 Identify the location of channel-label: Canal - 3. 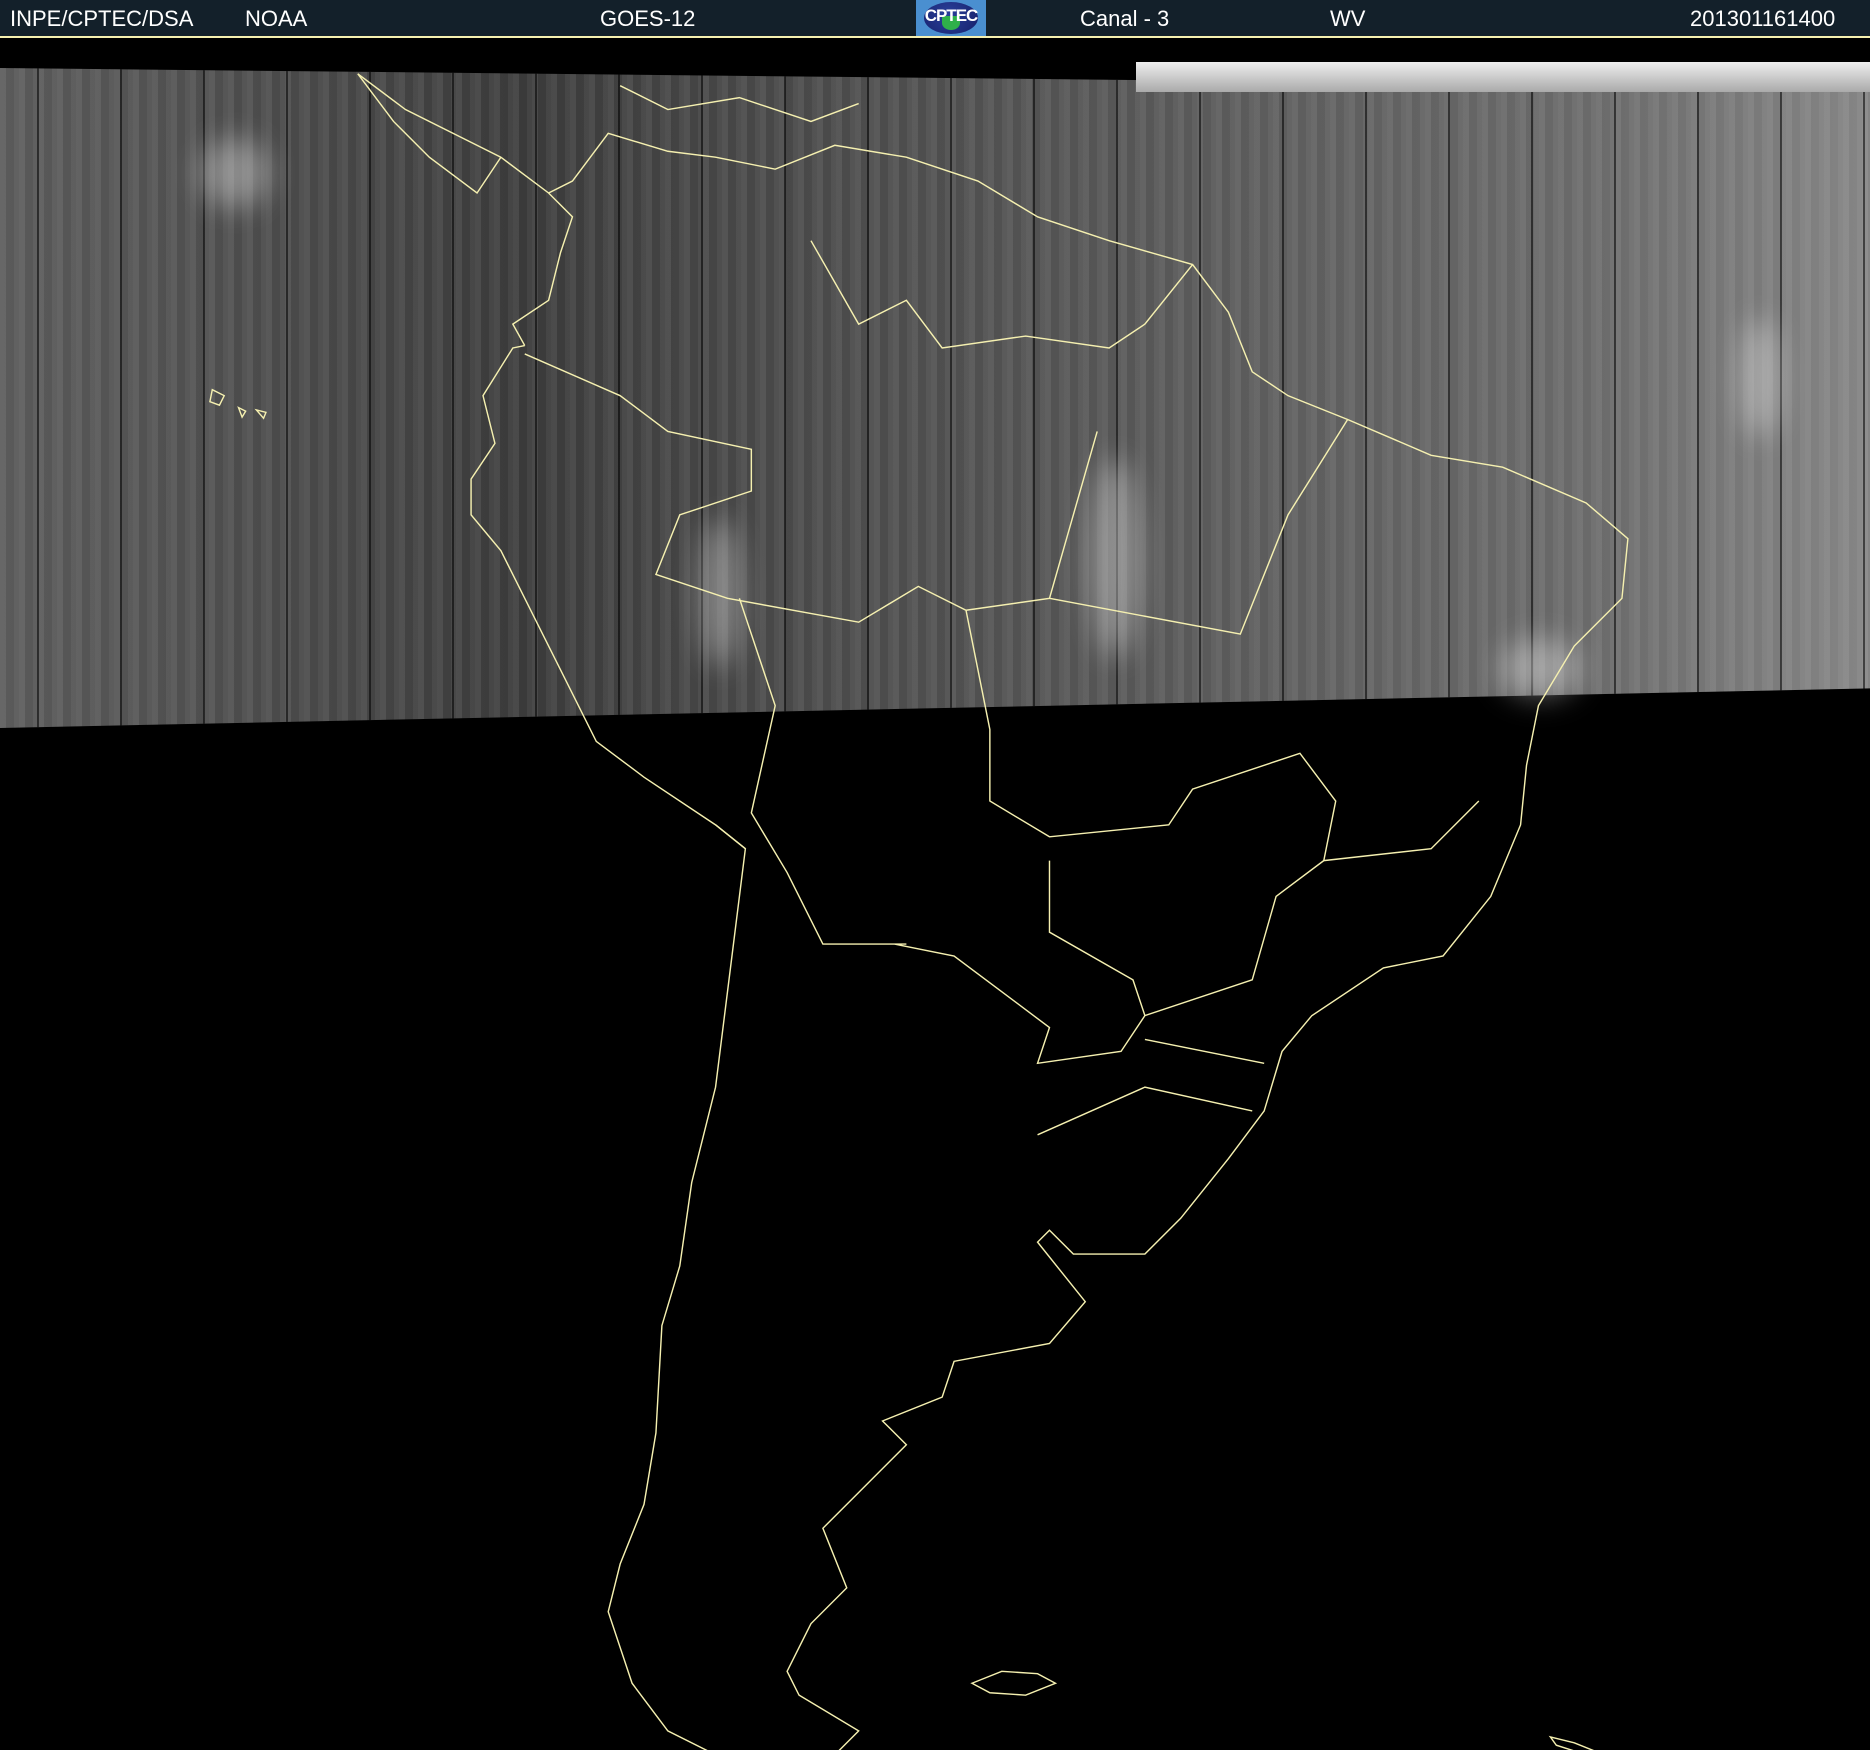
(1125, 18).